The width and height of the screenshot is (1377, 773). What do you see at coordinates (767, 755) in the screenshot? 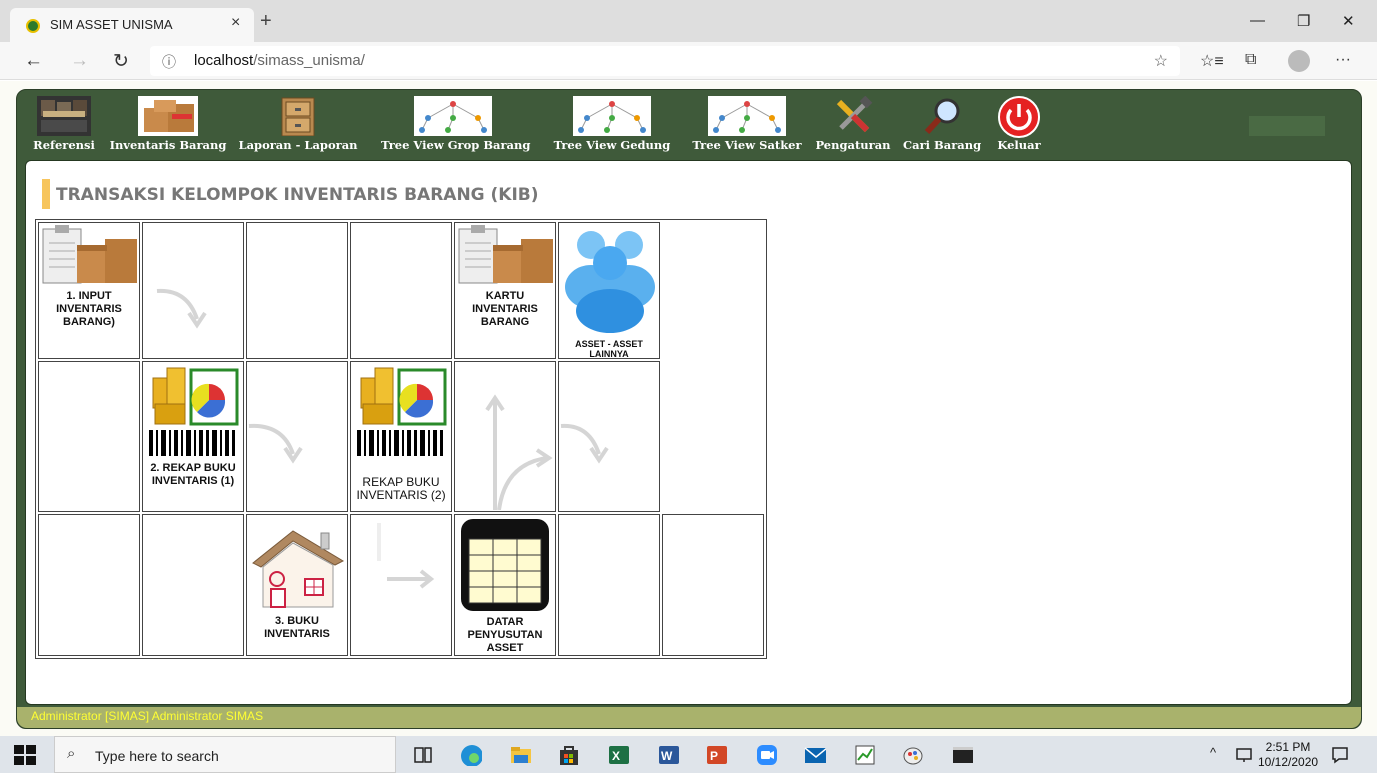
I see `zoom-icon` at bounding box center [767, 755].